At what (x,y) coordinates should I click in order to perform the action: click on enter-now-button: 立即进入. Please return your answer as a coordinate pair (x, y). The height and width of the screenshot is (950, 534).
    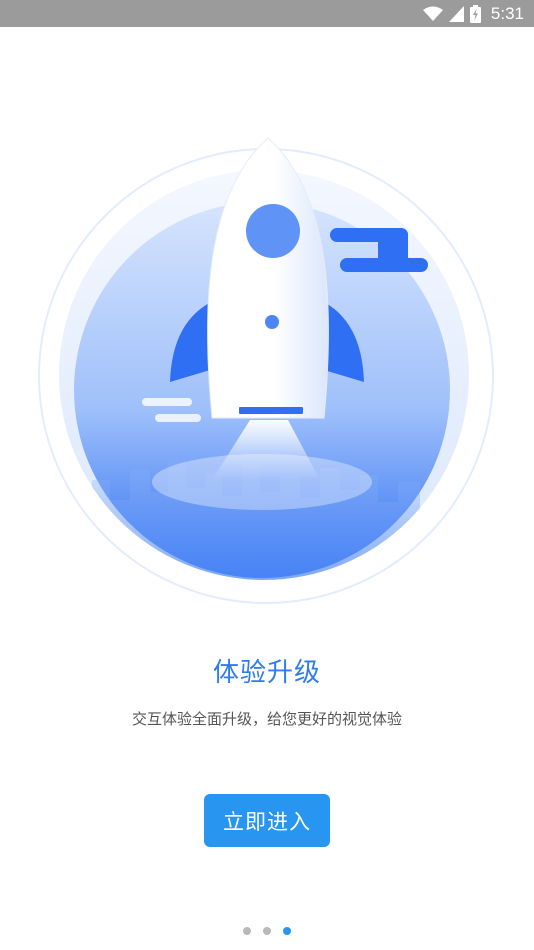
    Looking at the image, I should click on (267, 820).